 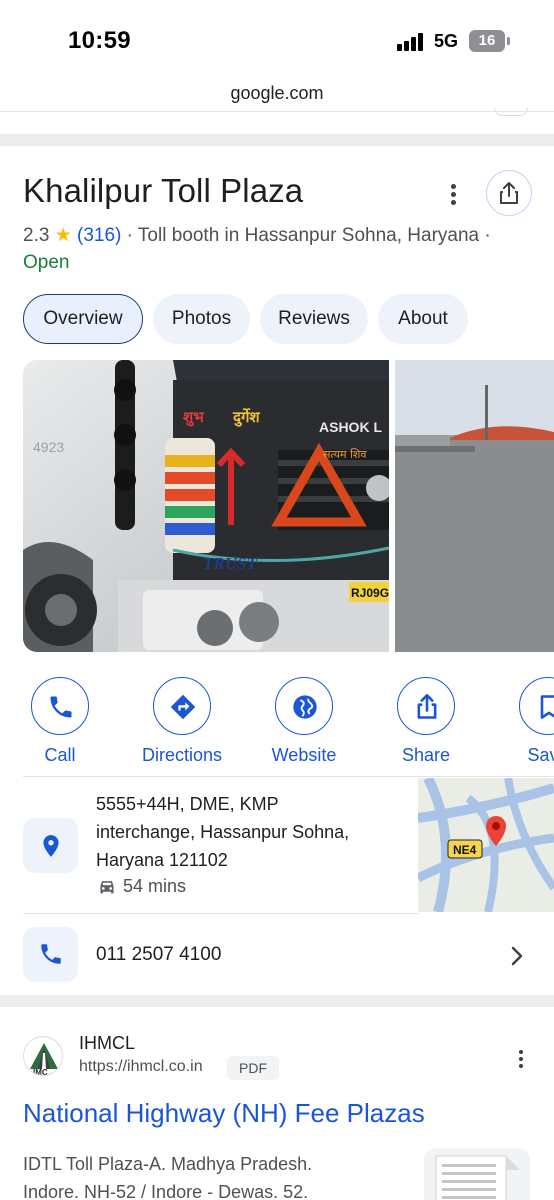 I want to click on truck-shubh-text: शुभ, so click(x=194, y=417).